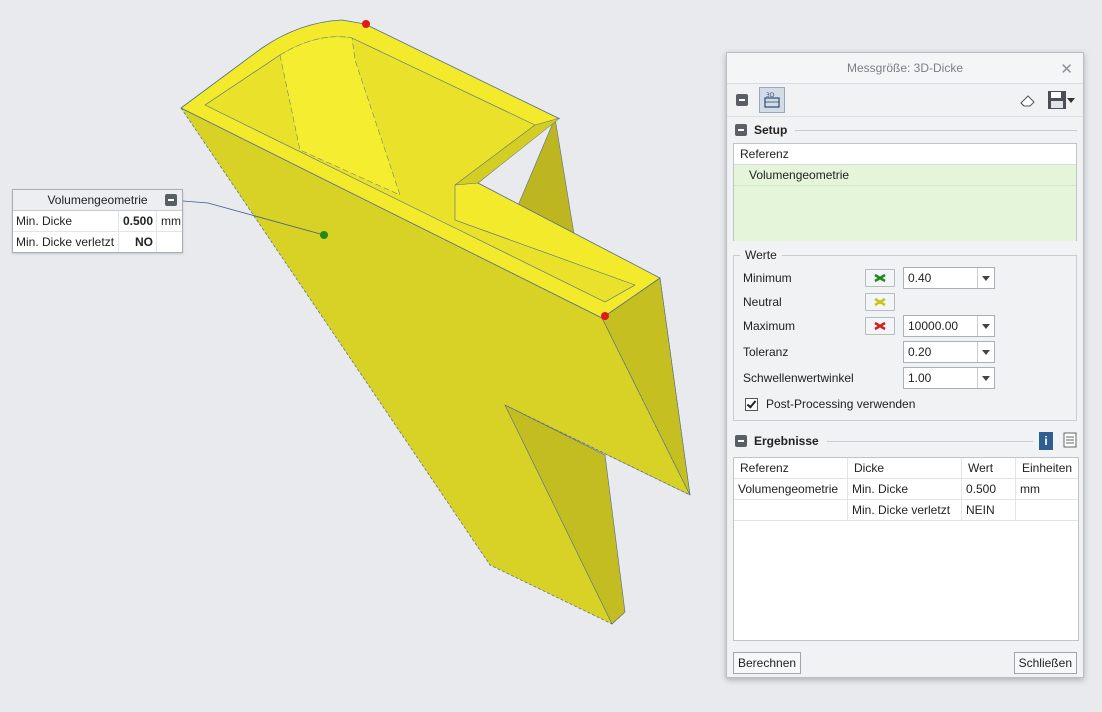  I want to click on toleranz-combo: 0.20, so click(949, 352).